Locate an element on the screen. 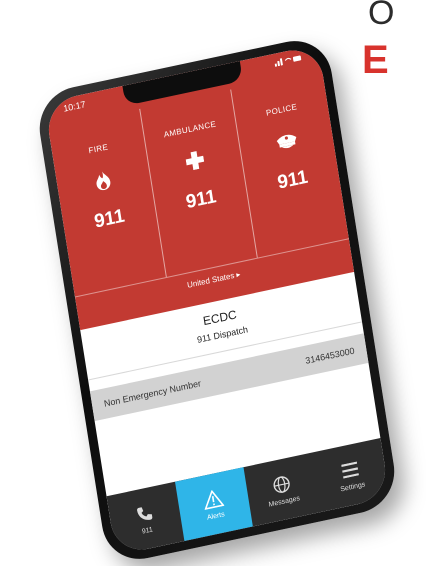  globe-icon is located at coordinates (281, 484).